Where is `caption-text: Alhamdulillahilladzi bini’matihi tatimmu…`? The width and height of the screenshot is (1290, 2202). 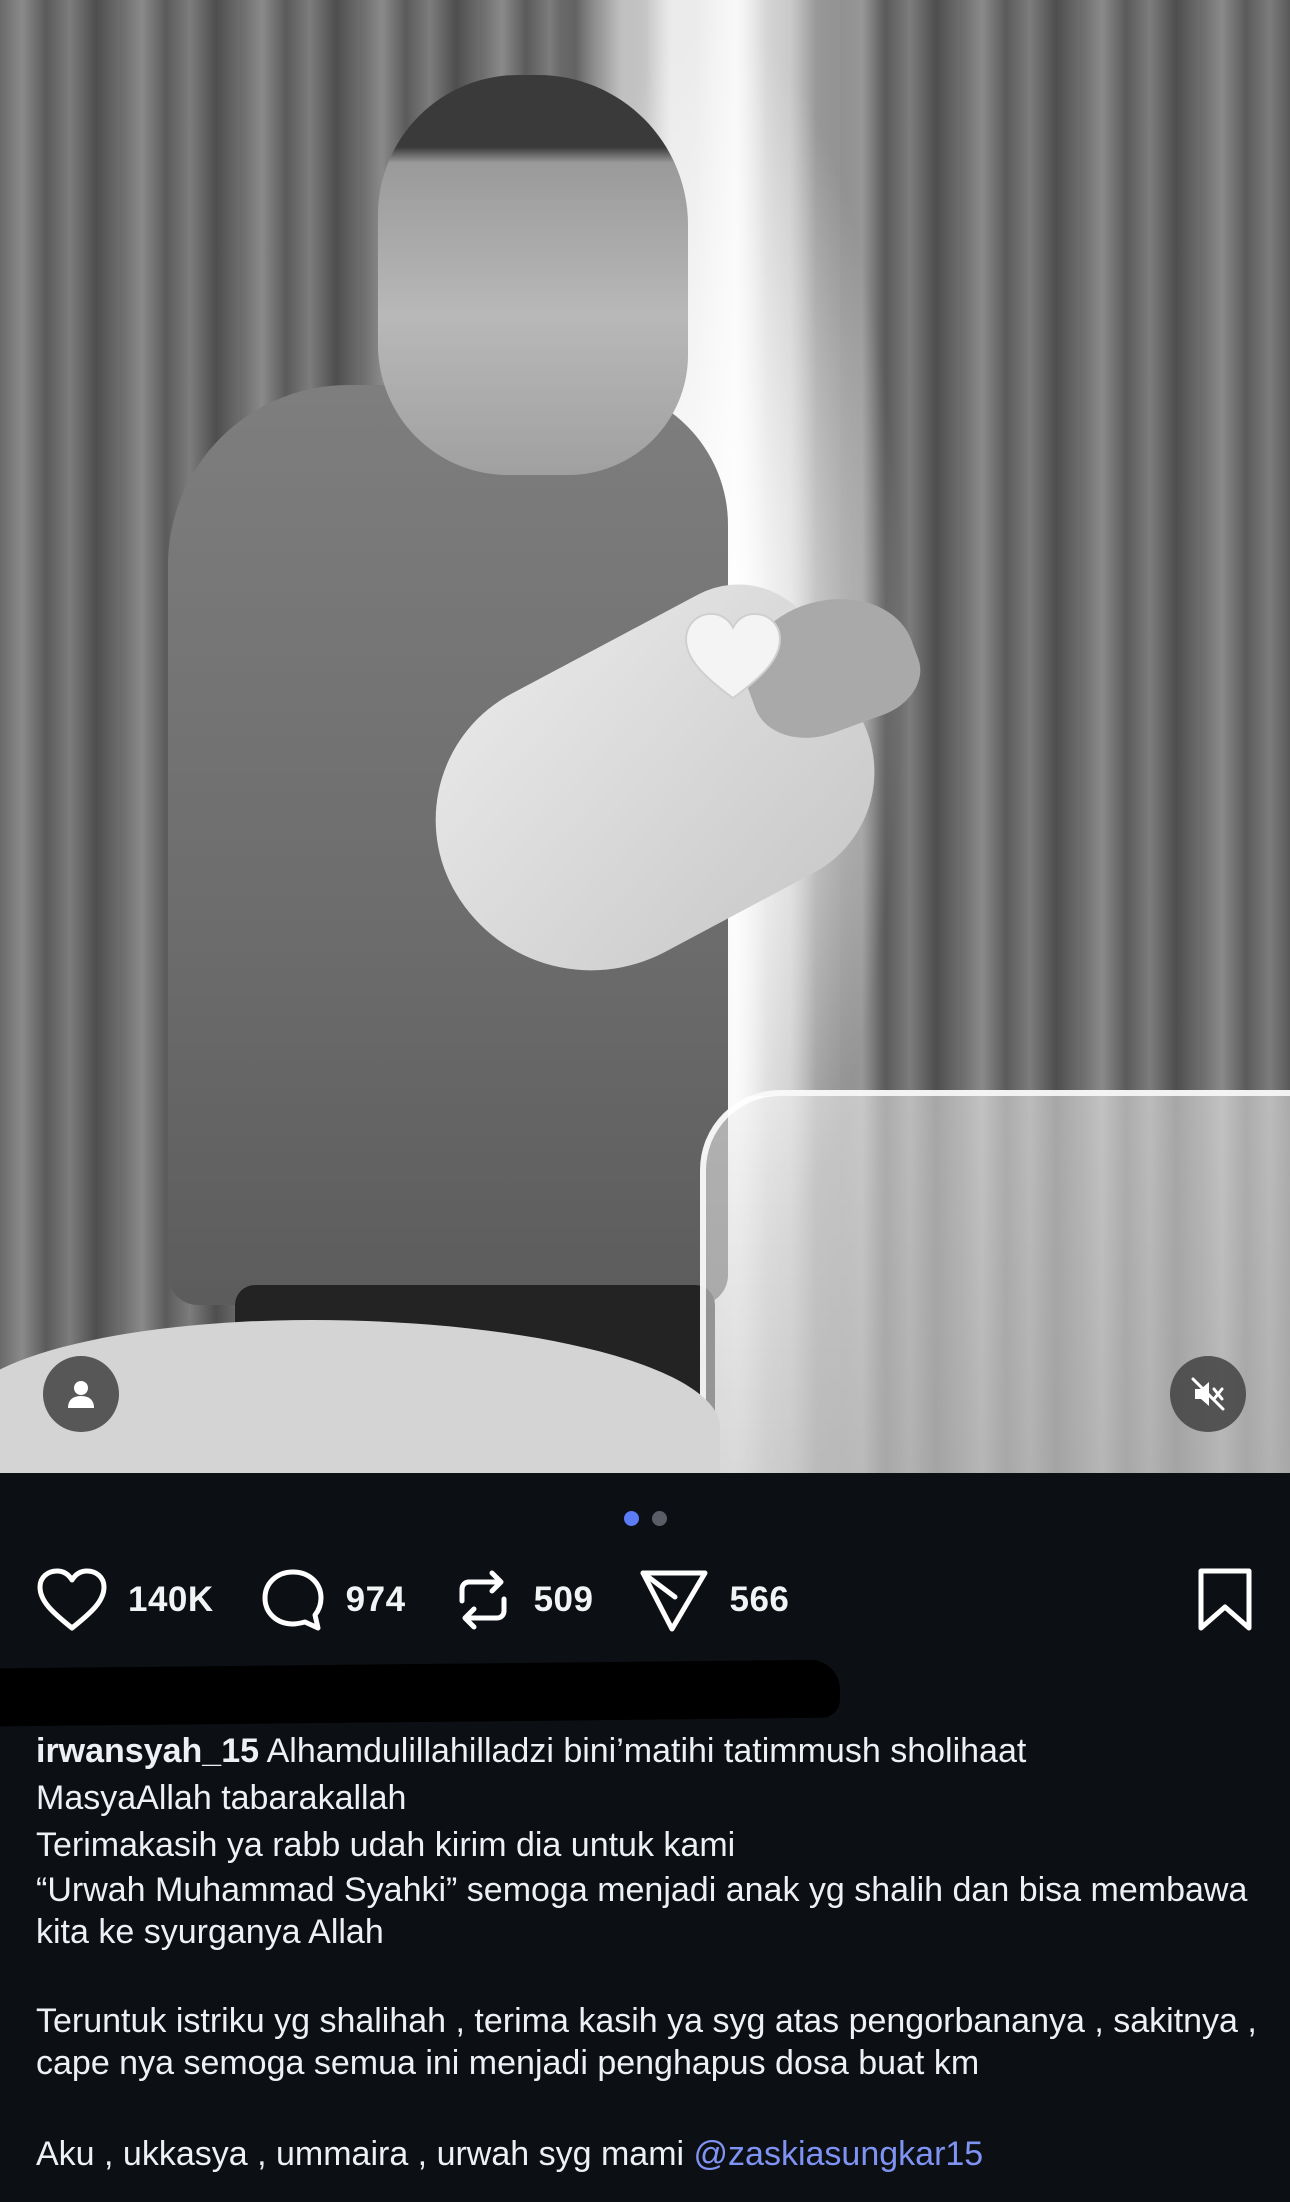 caption-text: Alhamdulillahilladzi bini’matihi tatimmu… is located at coordinates (646, 1751).